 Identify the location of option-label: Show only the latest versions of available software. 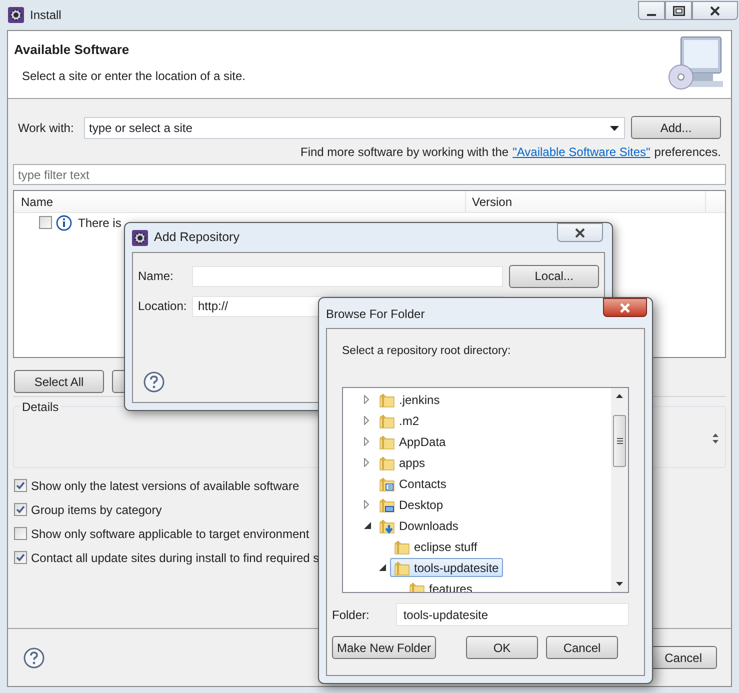
(165, 486).